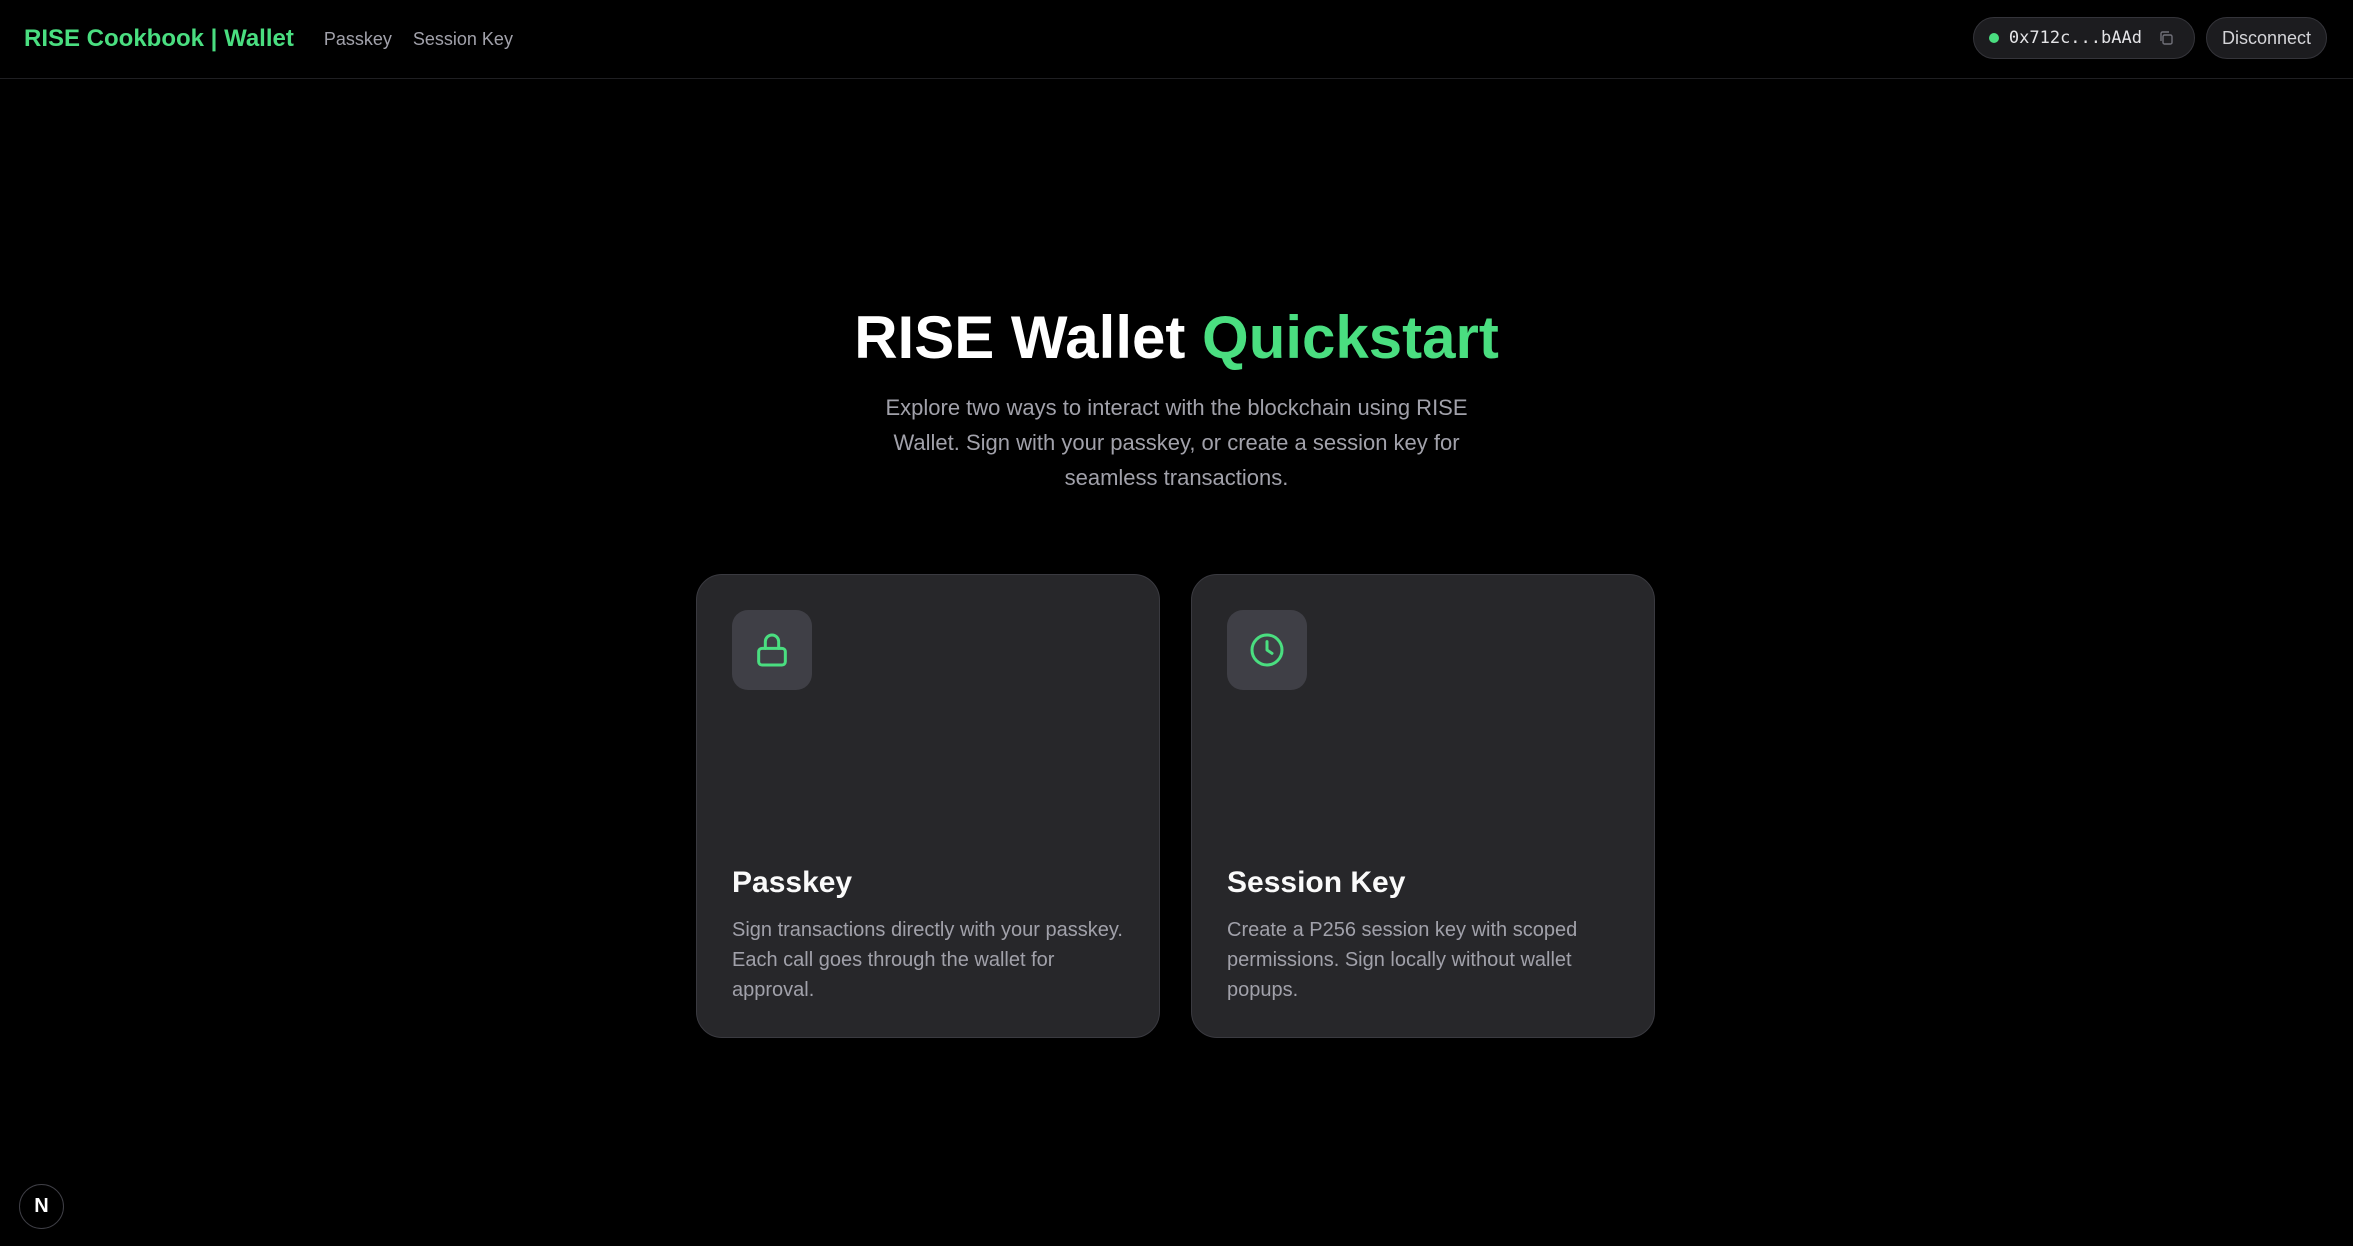 The width and height of the screenshot is (2353, 1246). I want to click on wallet-address: 0x712c...bAAd, so click(2075, 38).